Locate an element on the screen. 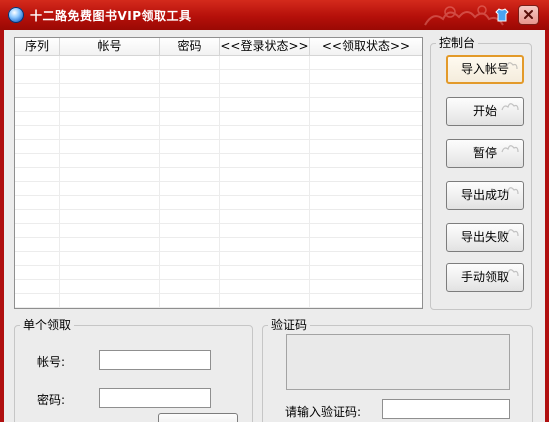 The width and height of the screenshot is (549, 422). column-header-login-status: <<登录状态>> is located at coordinates (265, 46).